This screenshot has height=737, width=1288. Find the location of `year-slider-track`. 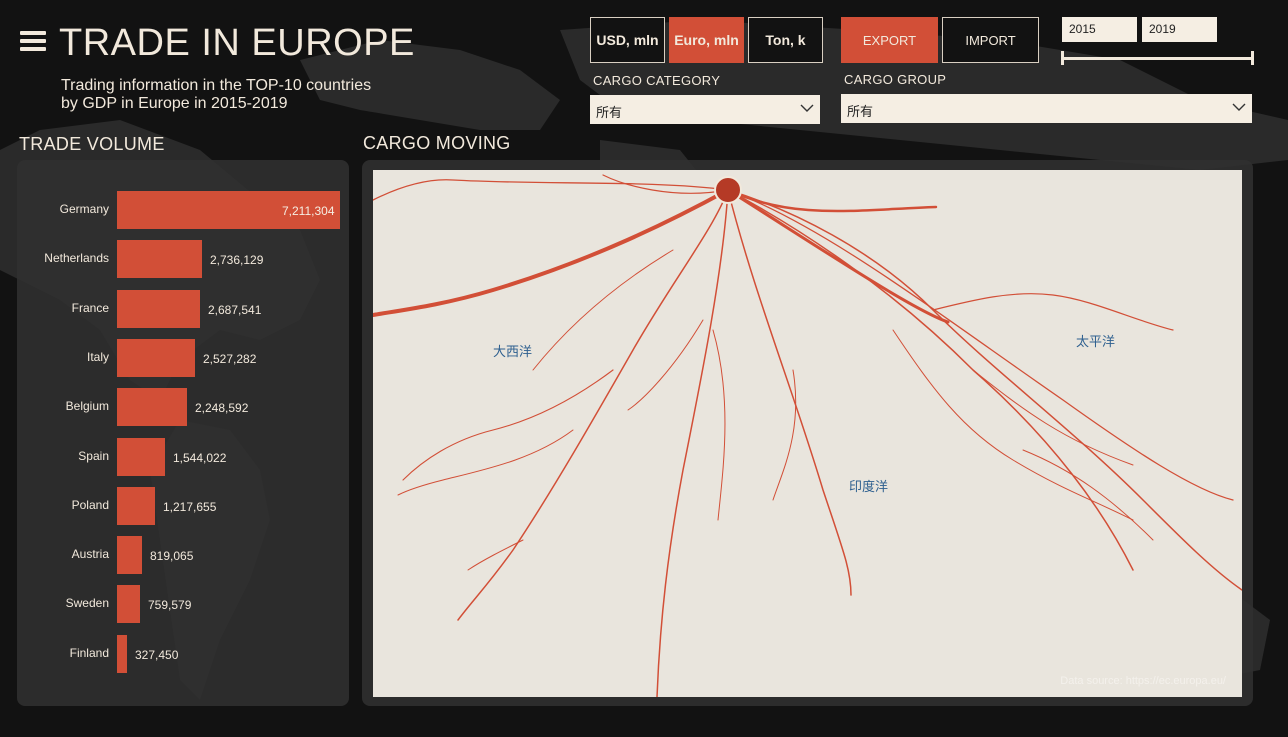

year-slider-track is located at coordinates (1158, 58).